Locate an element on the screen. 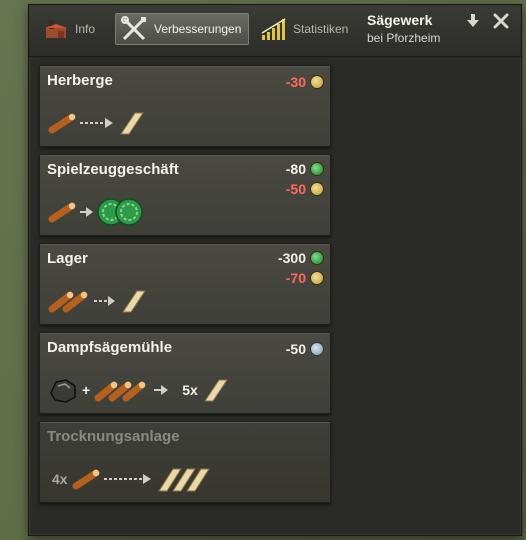 This screenshot has height=540, width=526. tab-statistiken: Statistiken is located at coordinates (309, 29).